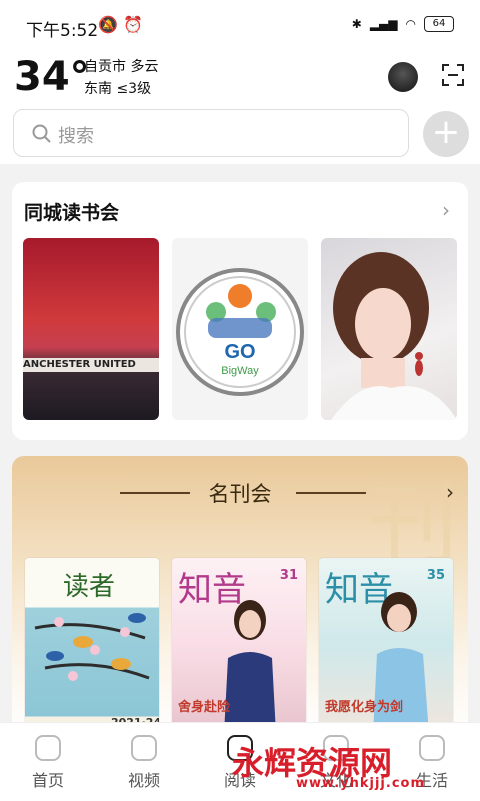 The image size is (480, 801). I want to click on signal-icon: ▂▄▆, so click(383, 24).